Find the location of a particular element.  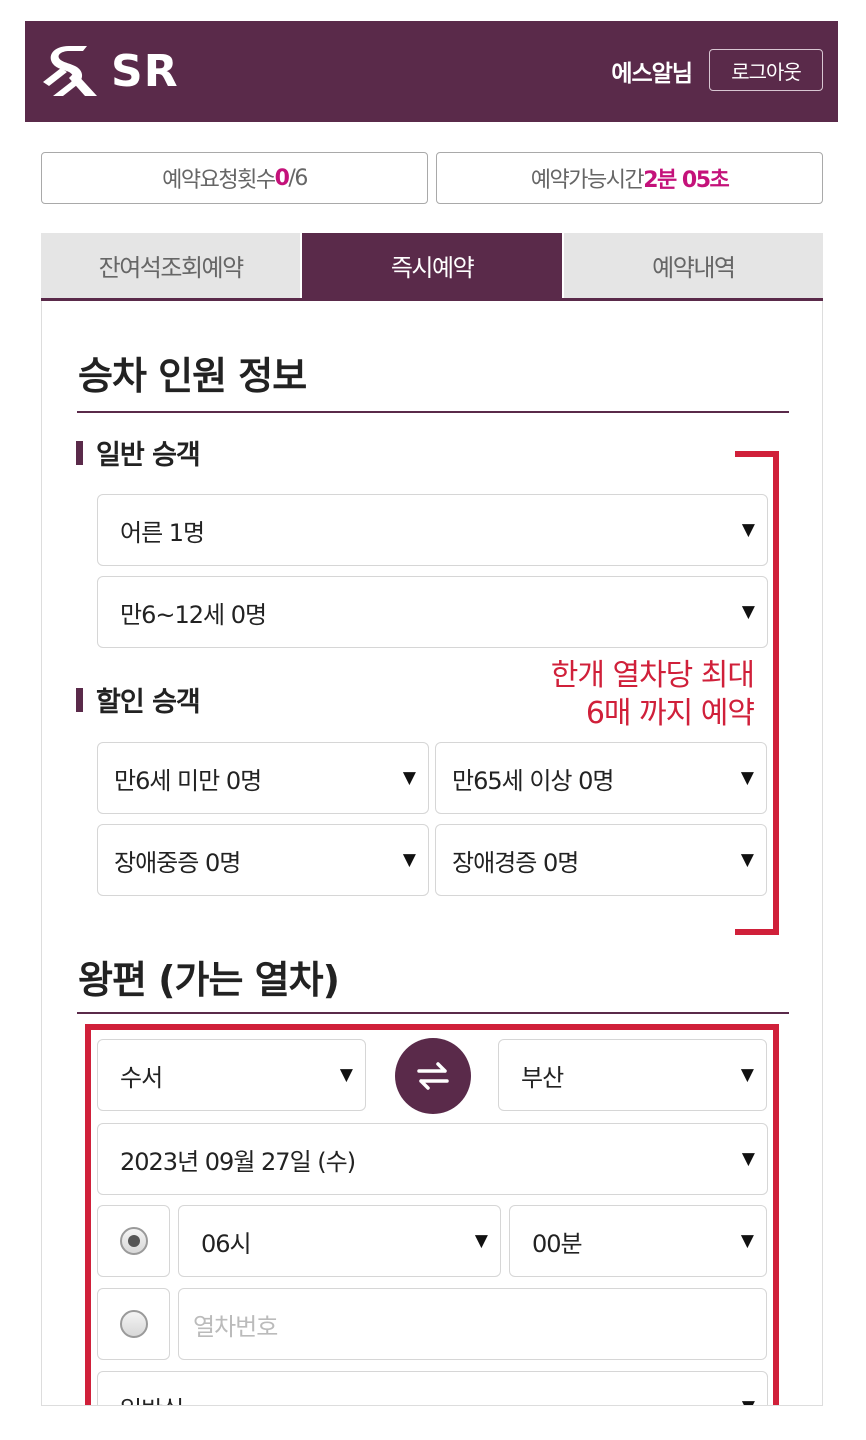

search-by-train-radio is located at coordinates (133, 1324).